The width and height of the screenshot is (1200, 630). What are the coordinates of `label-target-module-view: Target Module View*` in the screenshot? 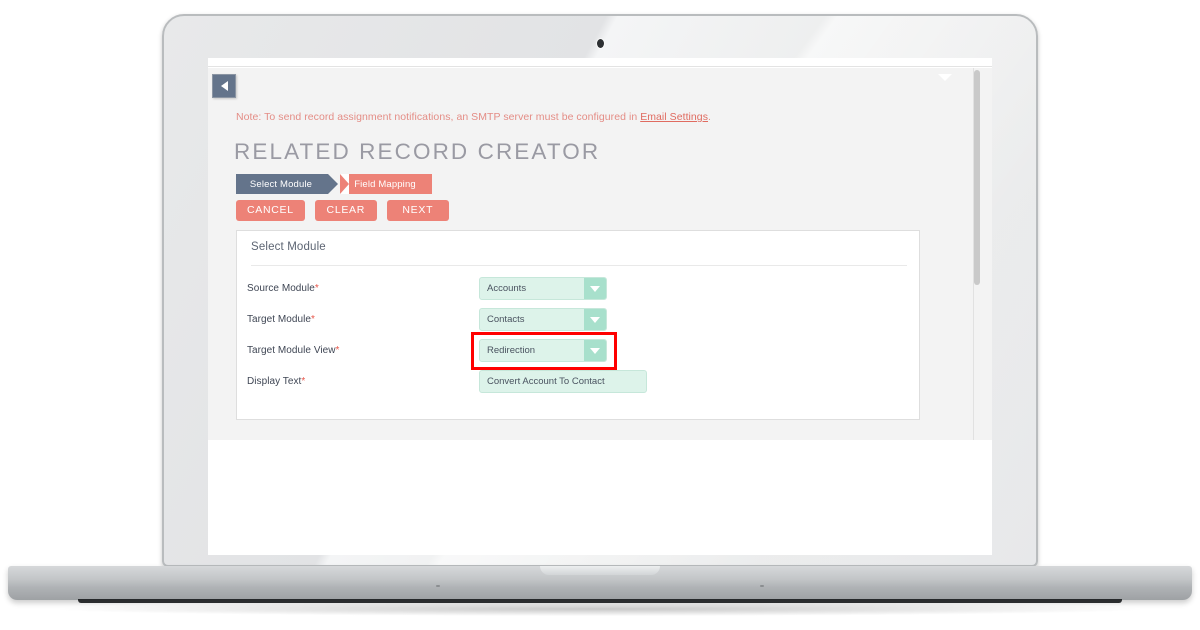 It's located at (363, 350).